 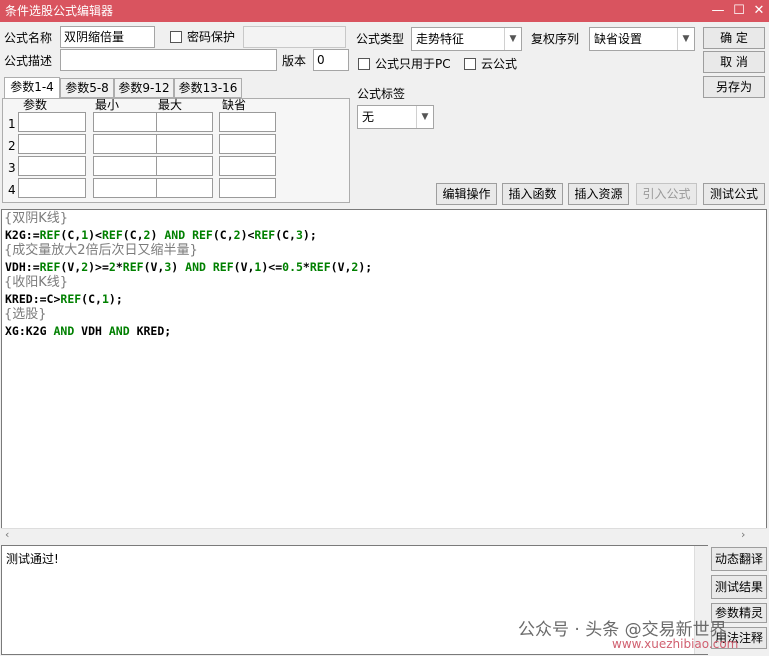 What do you see at coordinates (36, 218) in the screenshot?
I see `code-comment: {双阴K线}` at bounding box center [36, 218].